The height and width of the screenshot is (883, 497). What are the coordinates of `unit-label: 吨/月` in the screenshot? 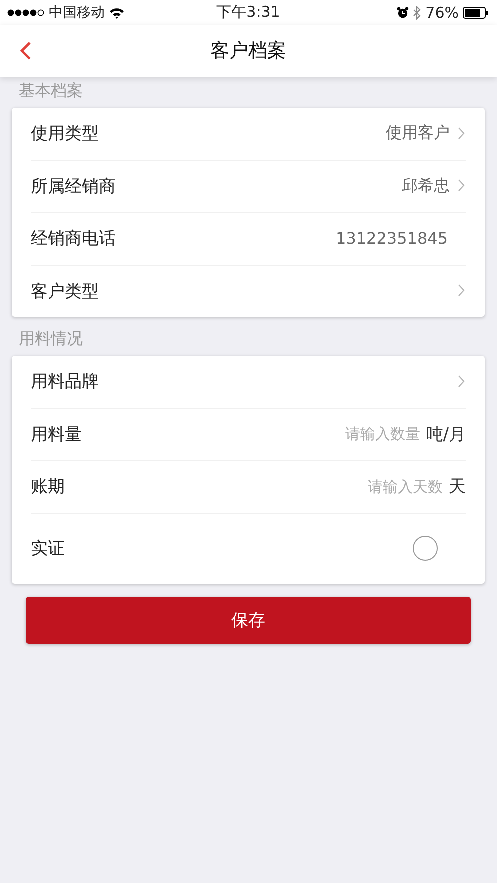 It's located at (446, 435).